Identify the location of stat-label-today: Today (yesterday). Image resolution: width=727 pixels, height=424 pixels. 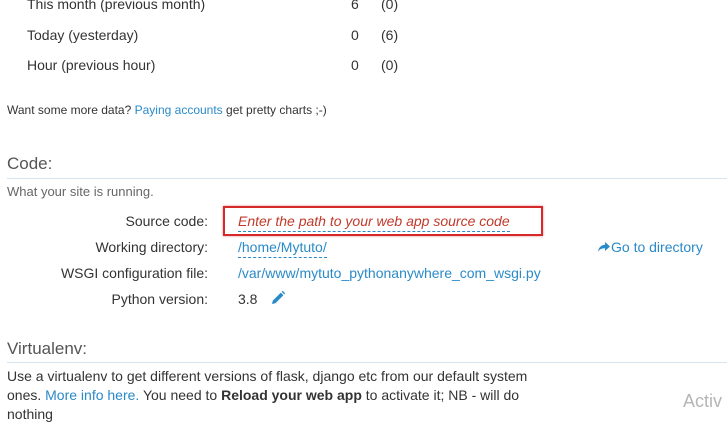
(83, 35).